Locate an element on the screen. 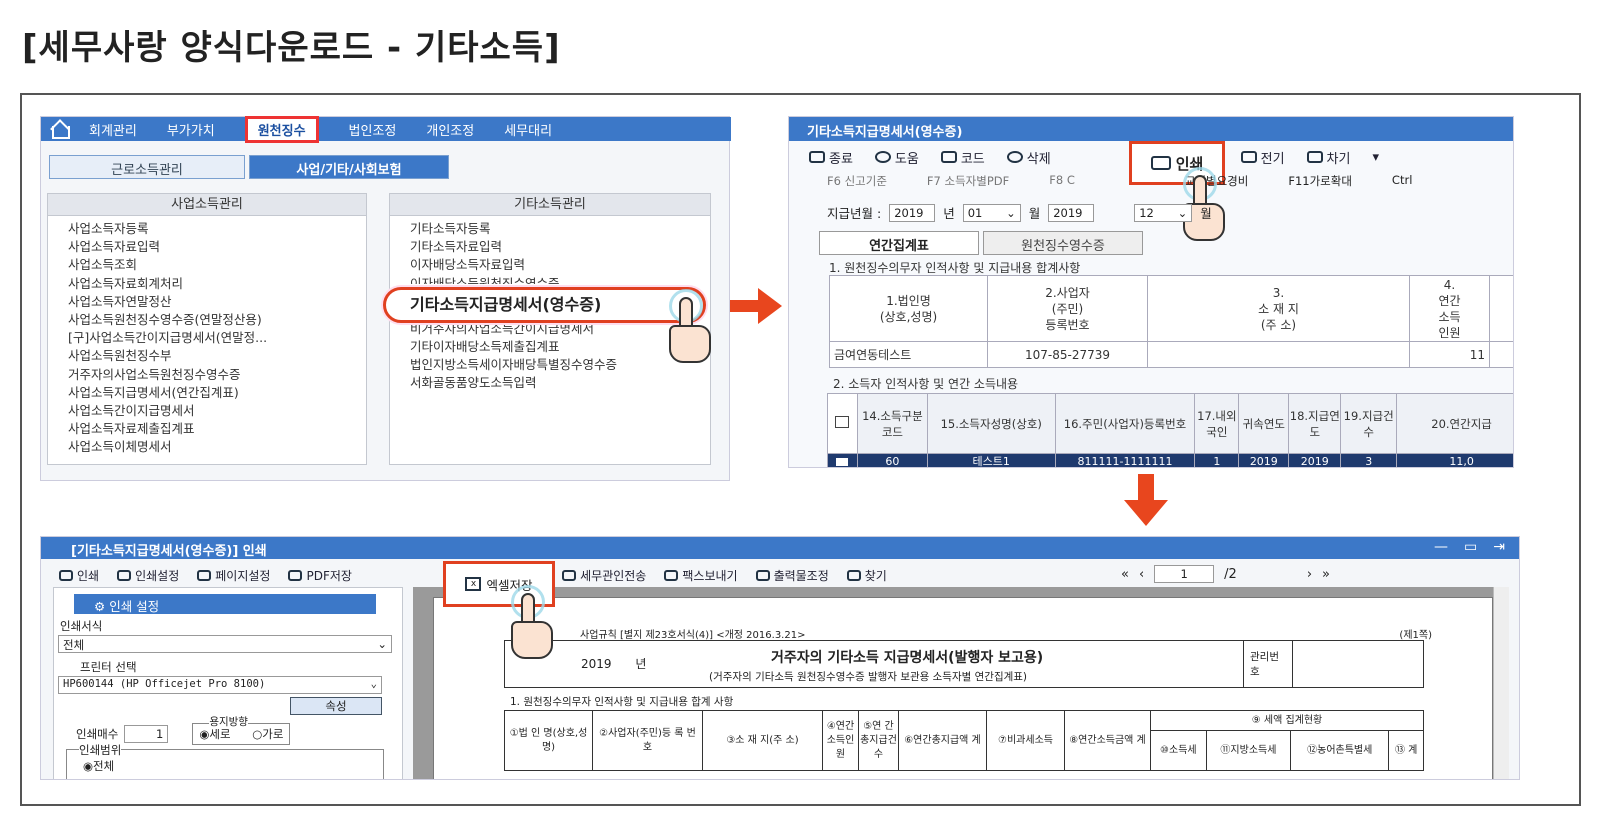  seal-button: 세무관인전송 is located at coordinates (604, 575).